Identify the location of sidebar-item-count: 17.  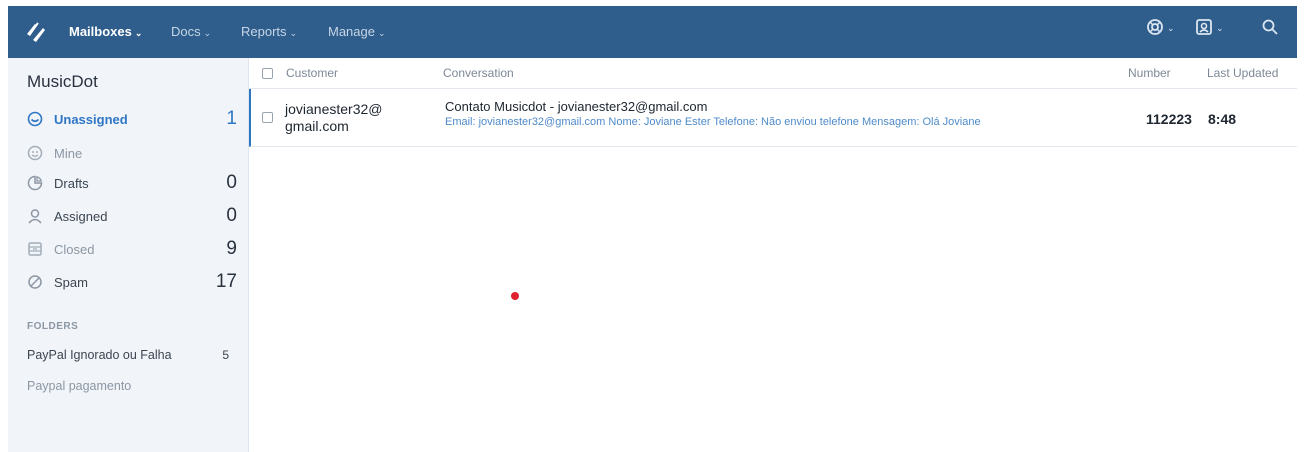
(226, 281).